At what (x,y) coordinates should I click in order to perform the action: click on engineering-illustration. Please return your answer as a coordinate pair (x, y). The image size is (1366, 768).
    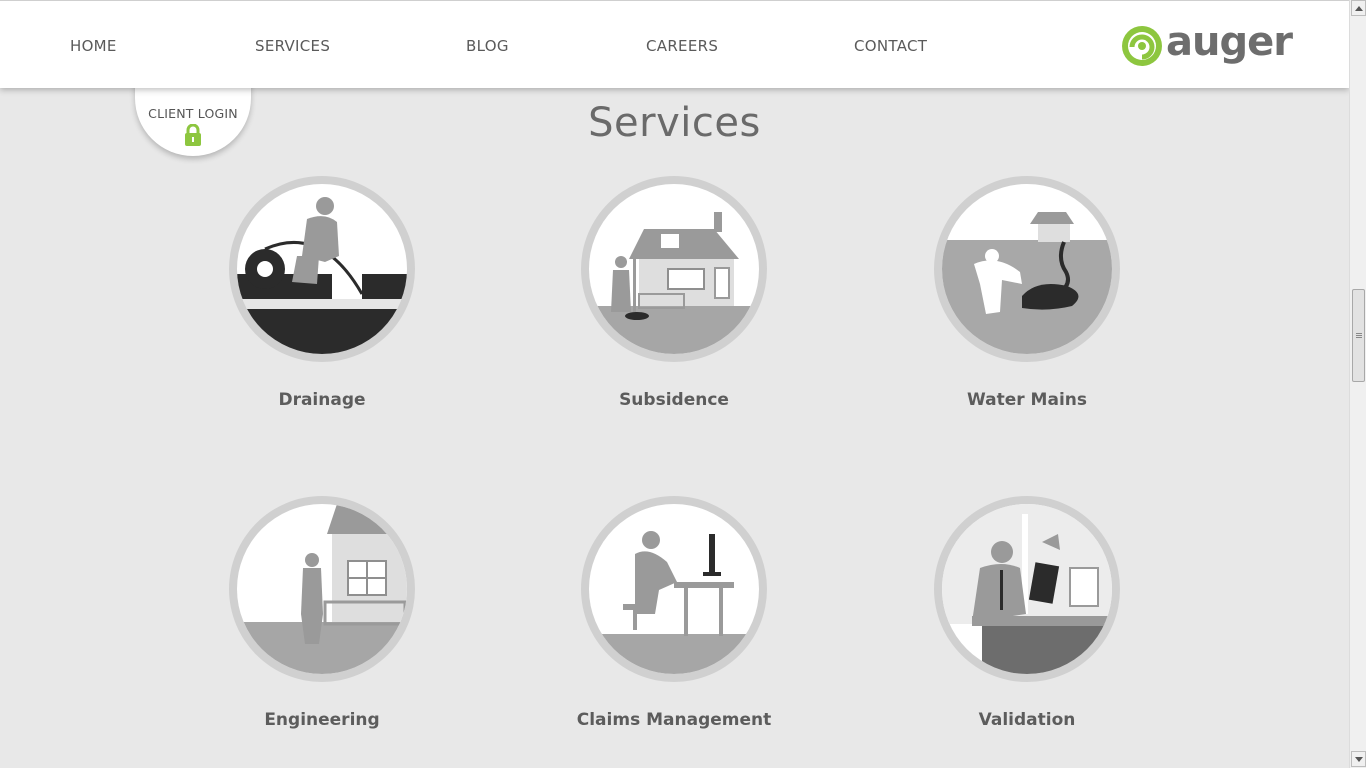
    Looking at the image, I should click on (322, 589).